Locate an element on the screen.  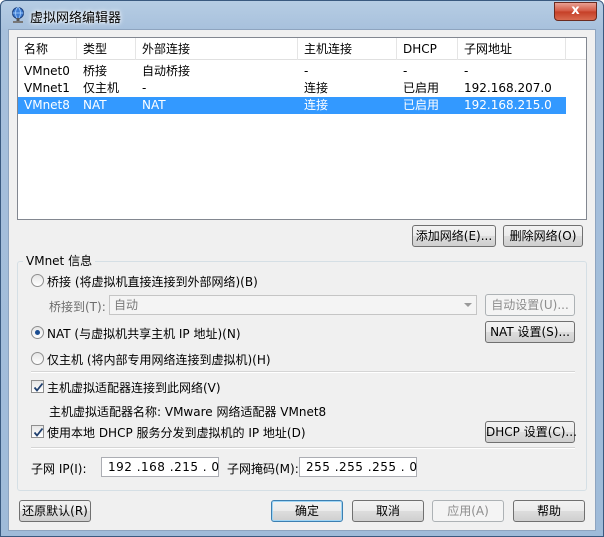
close-icon: x is located at coordinates (575, 10).